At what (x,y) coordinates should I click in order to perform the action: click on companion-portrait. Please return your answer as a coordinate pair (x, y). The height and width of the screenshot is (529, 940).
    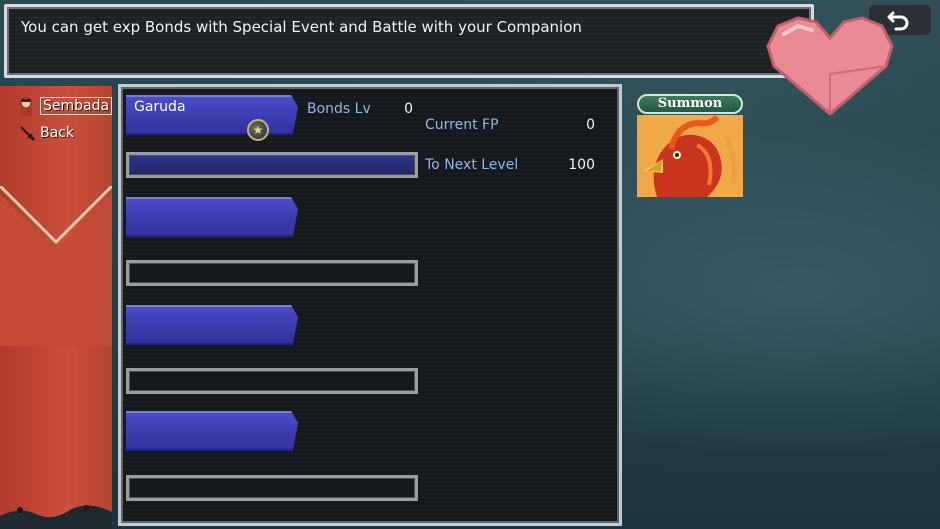
    Looking at the image, I should click on (690, 156).